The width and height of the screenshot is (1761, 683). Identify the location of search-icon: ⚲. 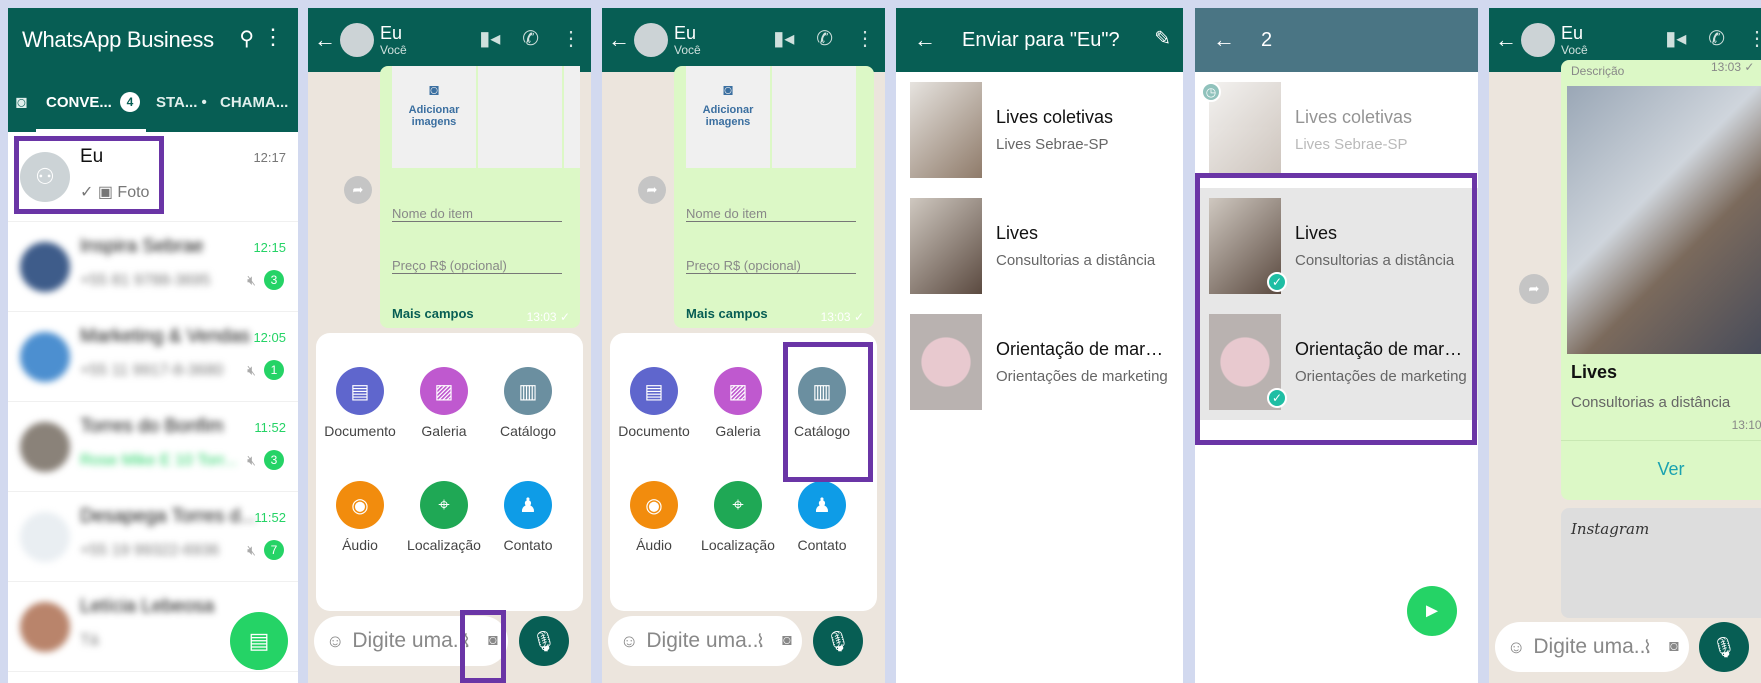
(246, 38).